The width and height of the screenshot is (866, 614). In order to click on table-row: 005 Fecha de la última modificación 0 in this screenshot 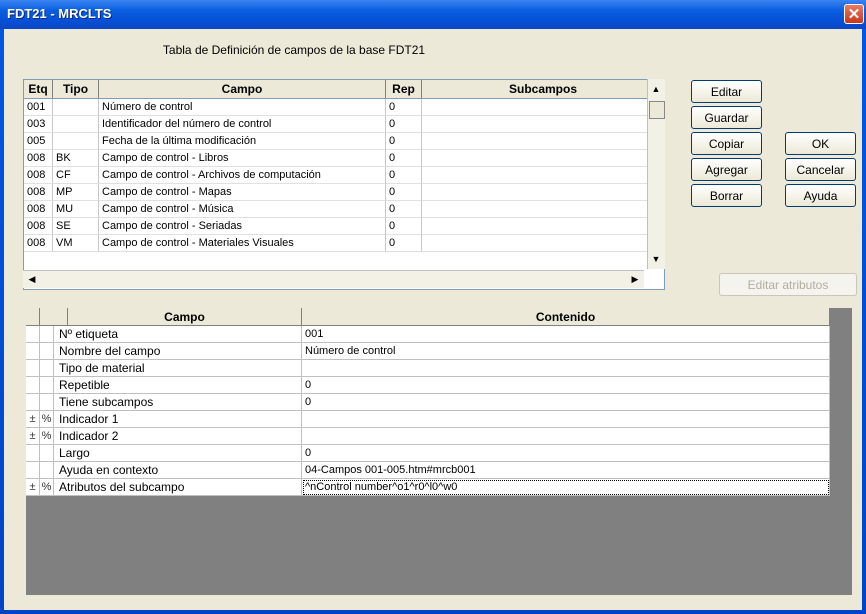, I will do `click(344, 141)`.